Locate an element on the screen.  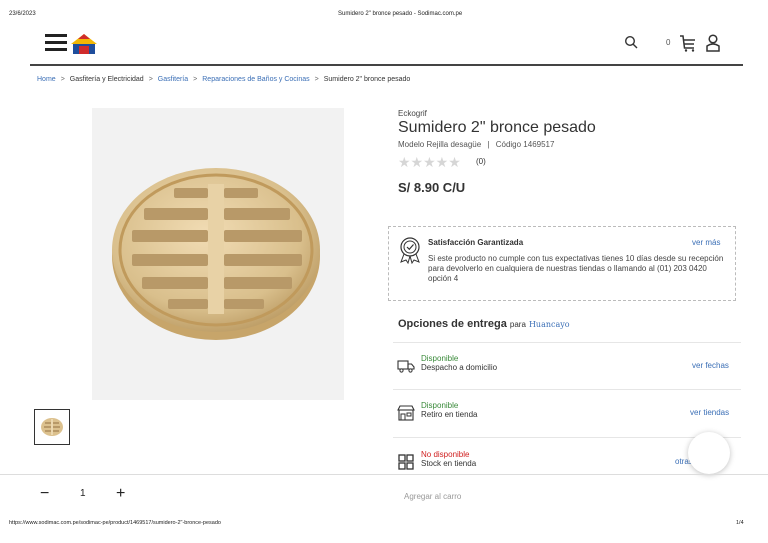
quantity-stepper: − 1 + is located at coordinates (84, 496).